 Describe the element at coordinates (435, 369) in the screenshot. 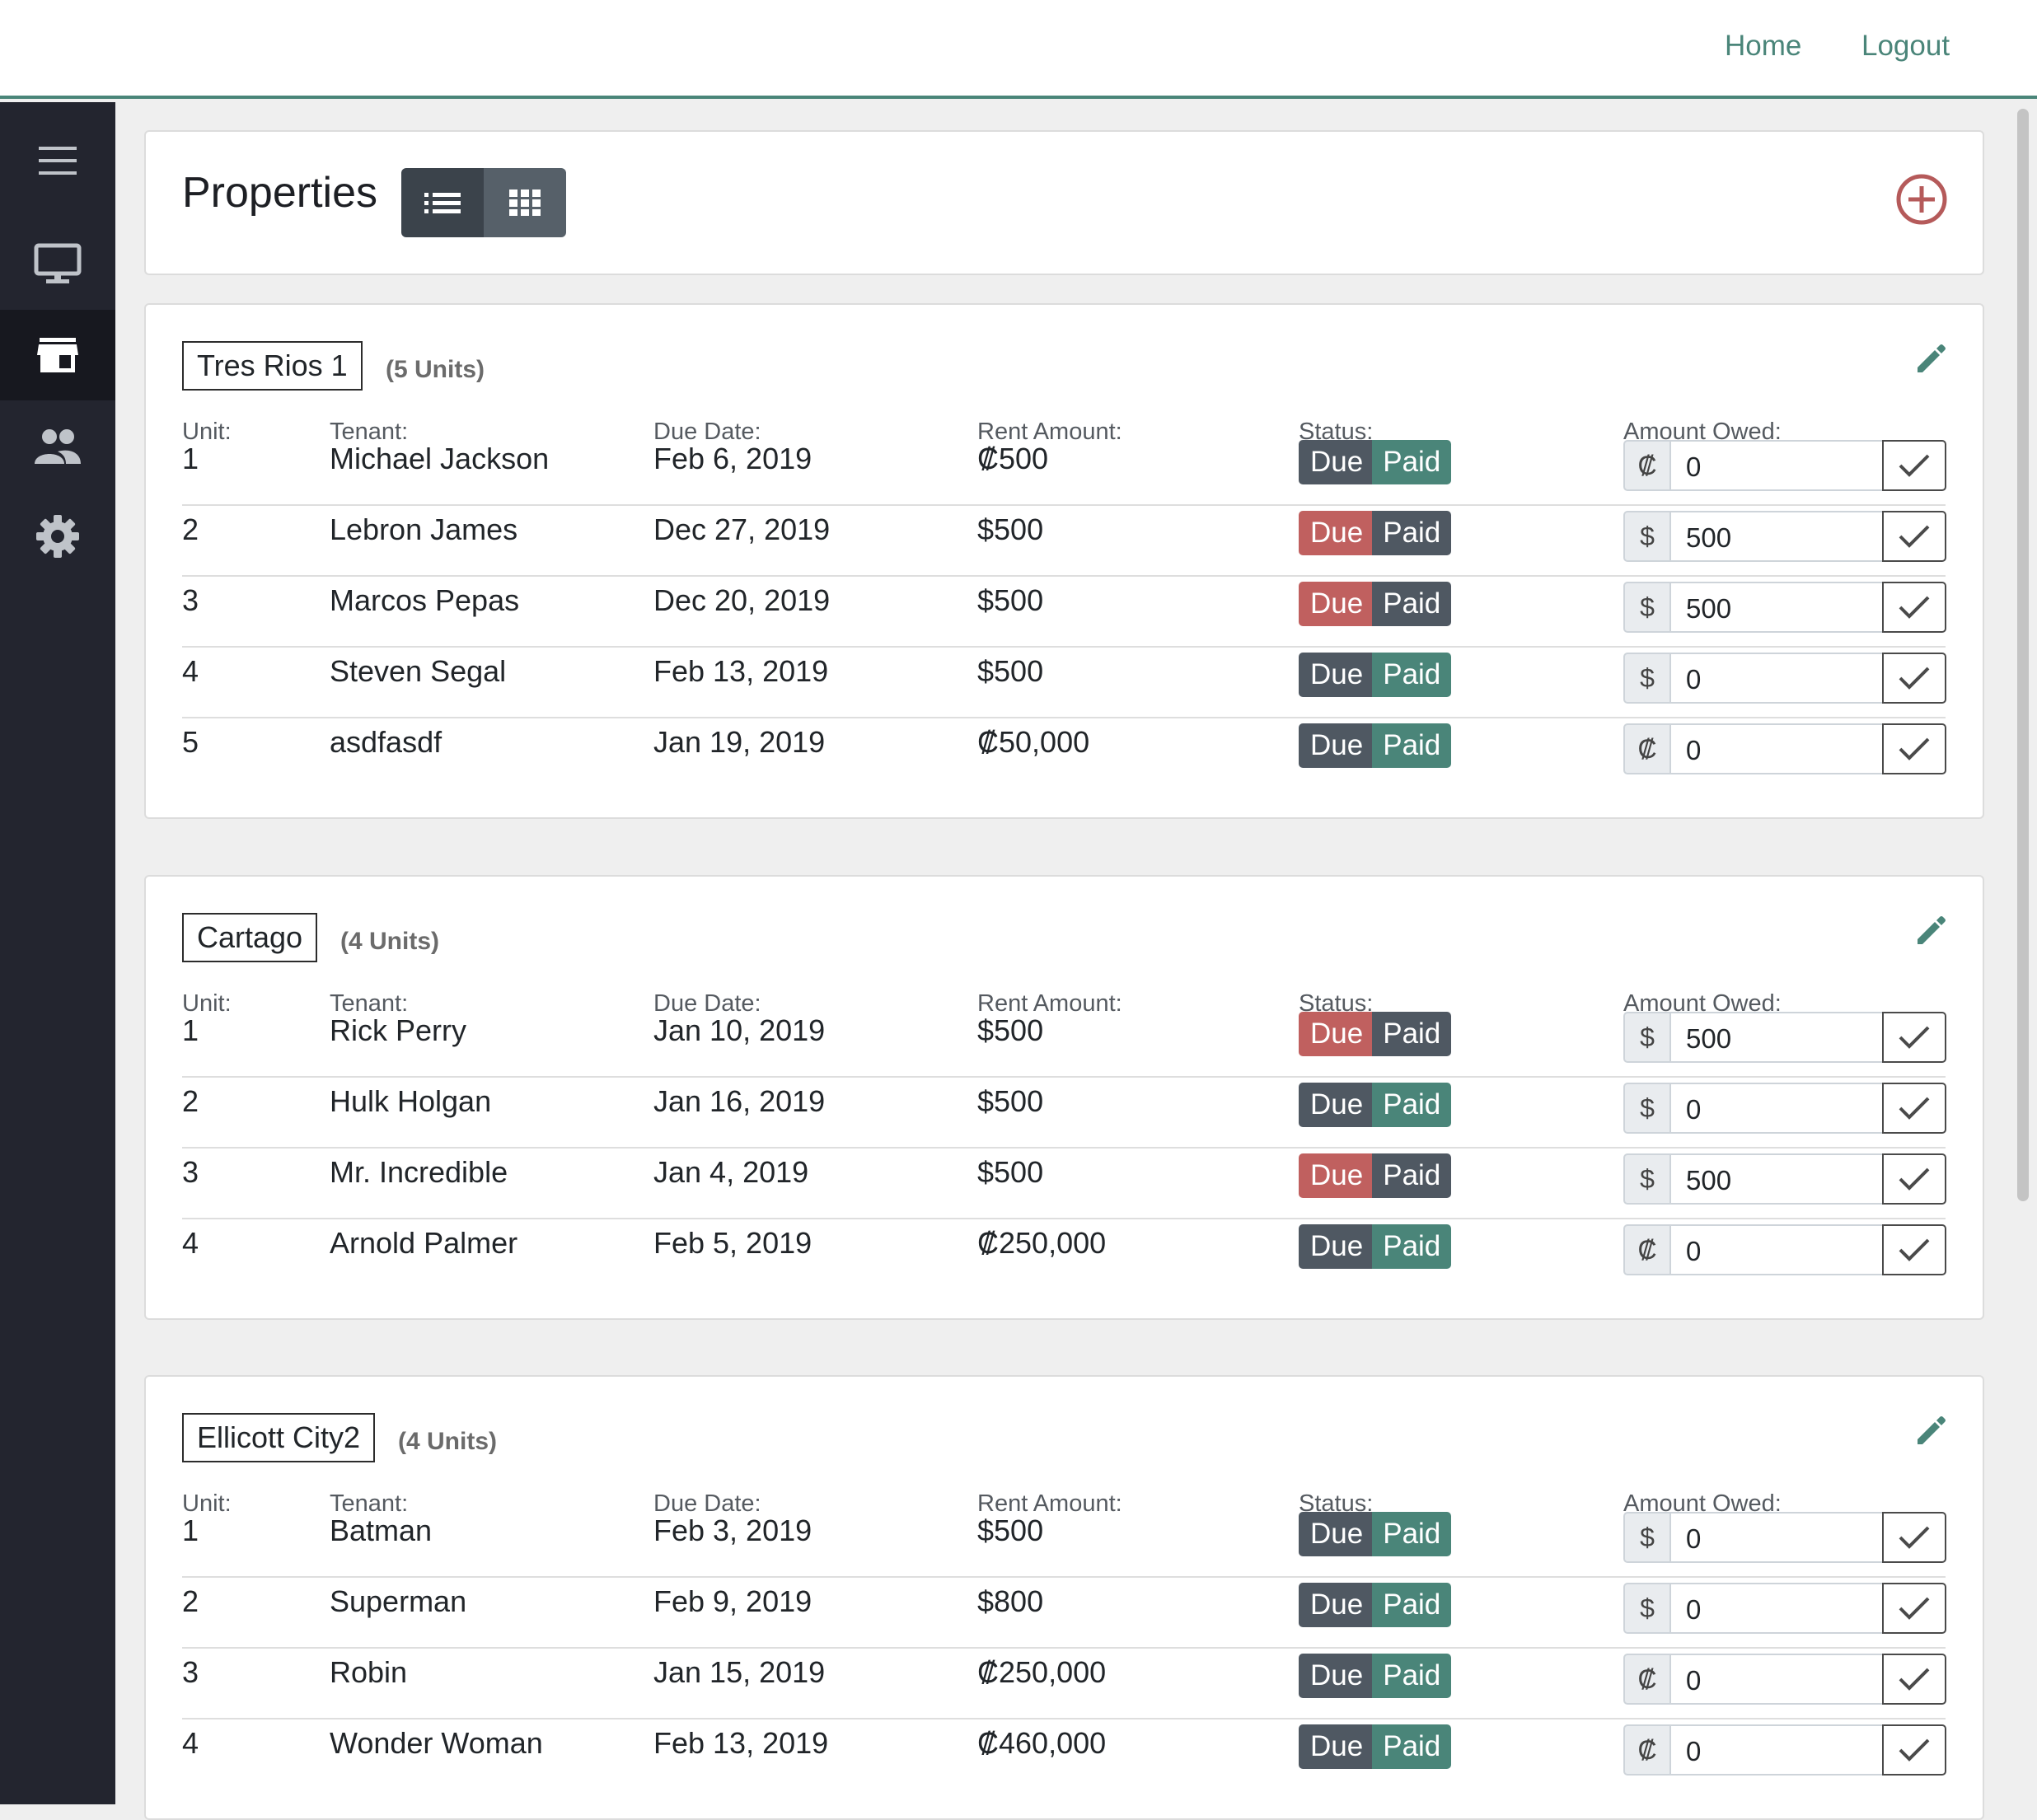

I see `units-count: (5 Units)` at that location.